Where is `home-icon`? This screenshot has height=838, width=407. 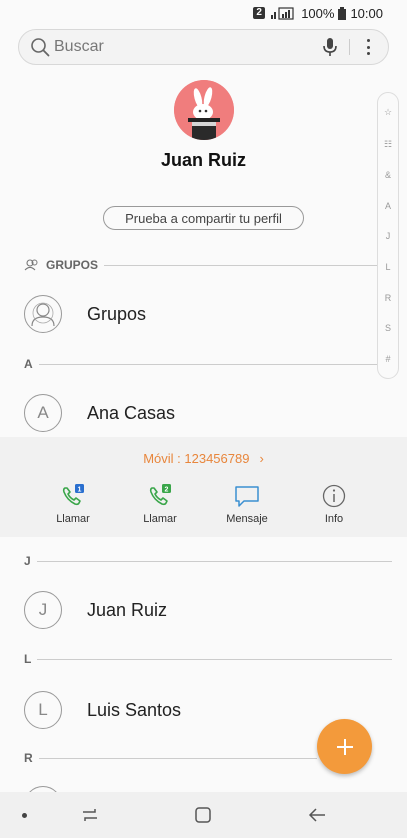
home-icon is located at coordinates (203, 815).